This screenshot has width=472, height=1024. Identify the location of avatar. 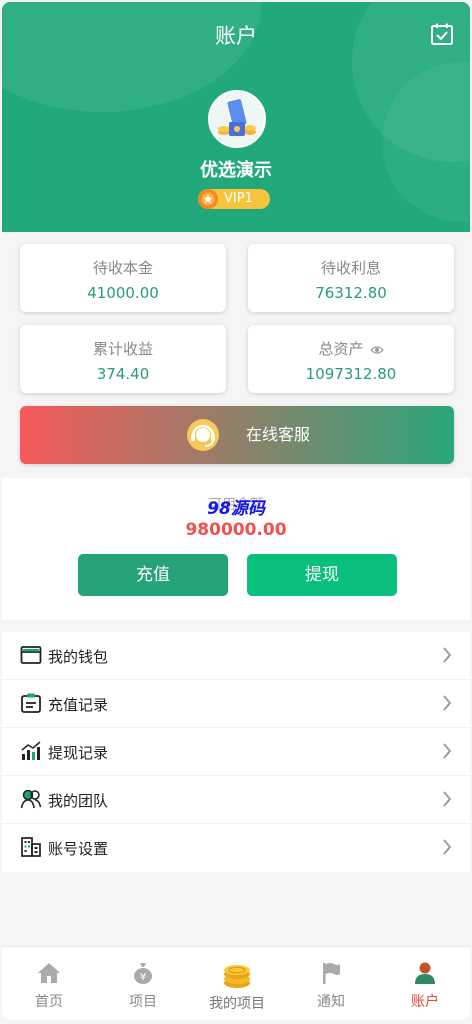
(237, 119).